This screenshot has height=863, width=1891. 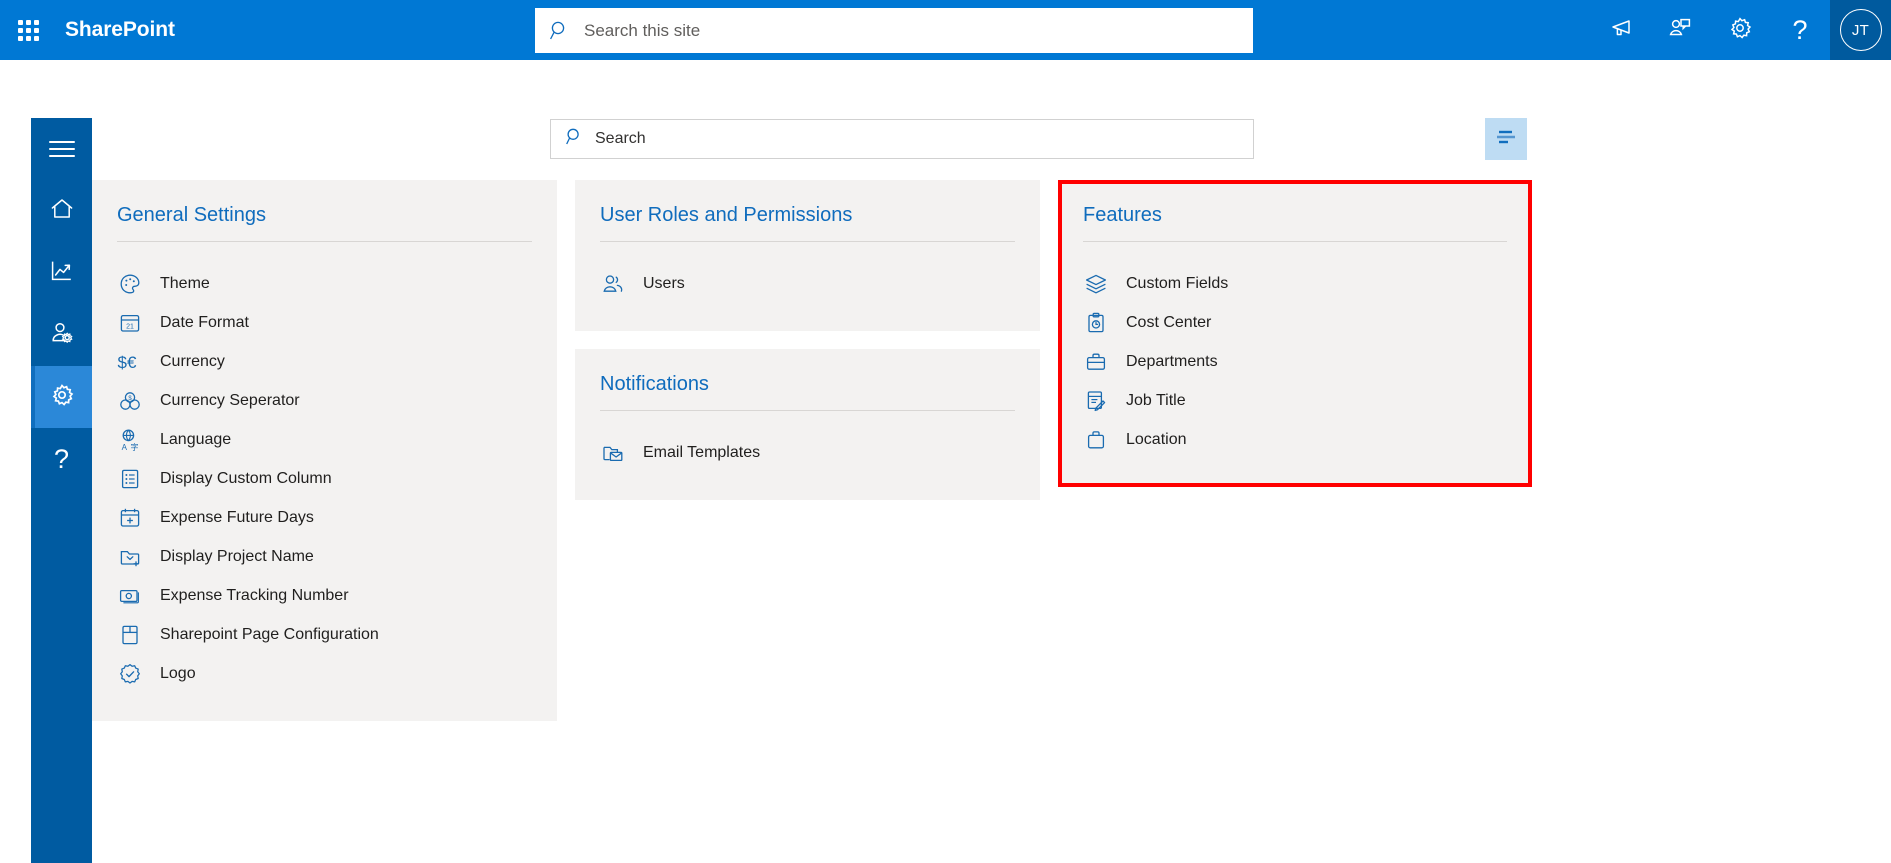 What do you see at coordinates (196, 439) in the screenshot?
I see `settings-item-label: Language` at bounding box center [196, 439].